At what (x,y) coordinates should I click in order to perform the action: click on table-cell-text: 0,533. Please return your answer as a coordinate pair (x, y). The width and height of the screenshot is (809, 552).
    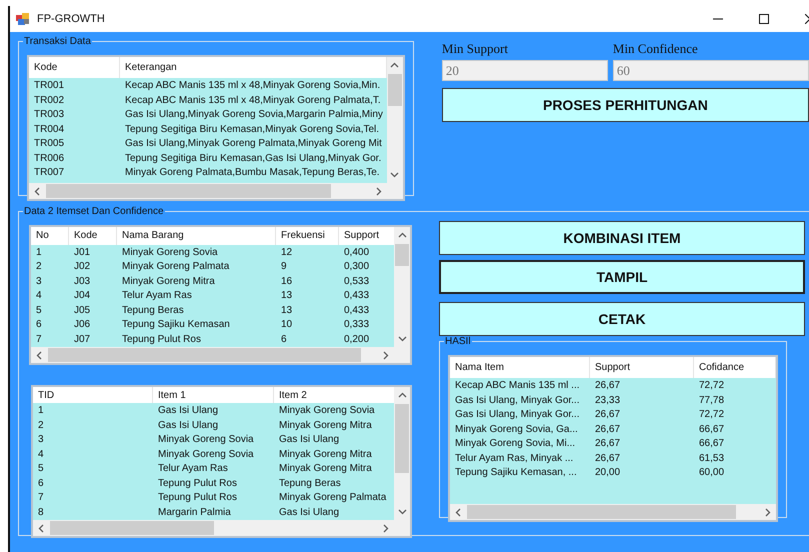
    Looking at the image, I should click on (356, 281).